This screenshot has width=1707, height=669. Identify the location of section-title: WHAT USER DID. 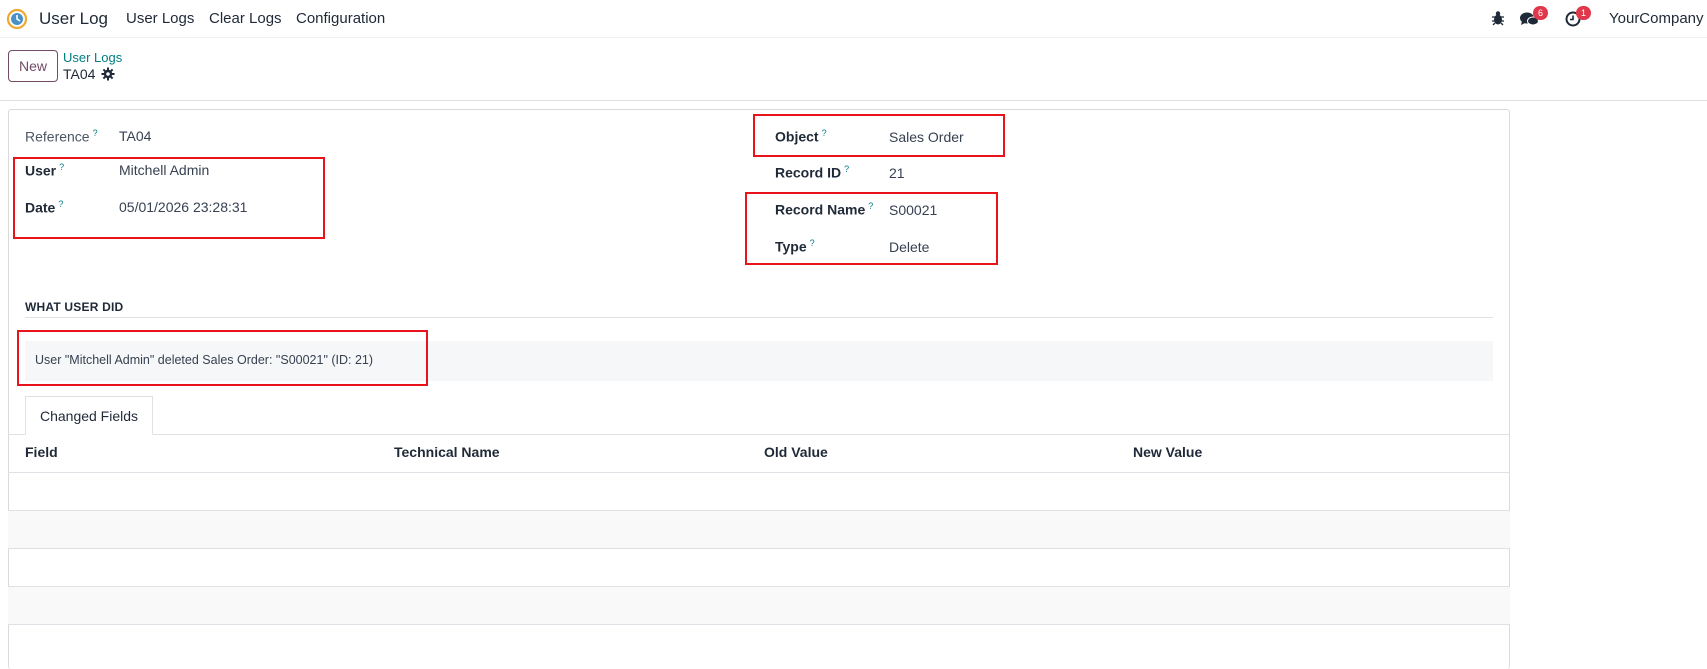
(74, 307).